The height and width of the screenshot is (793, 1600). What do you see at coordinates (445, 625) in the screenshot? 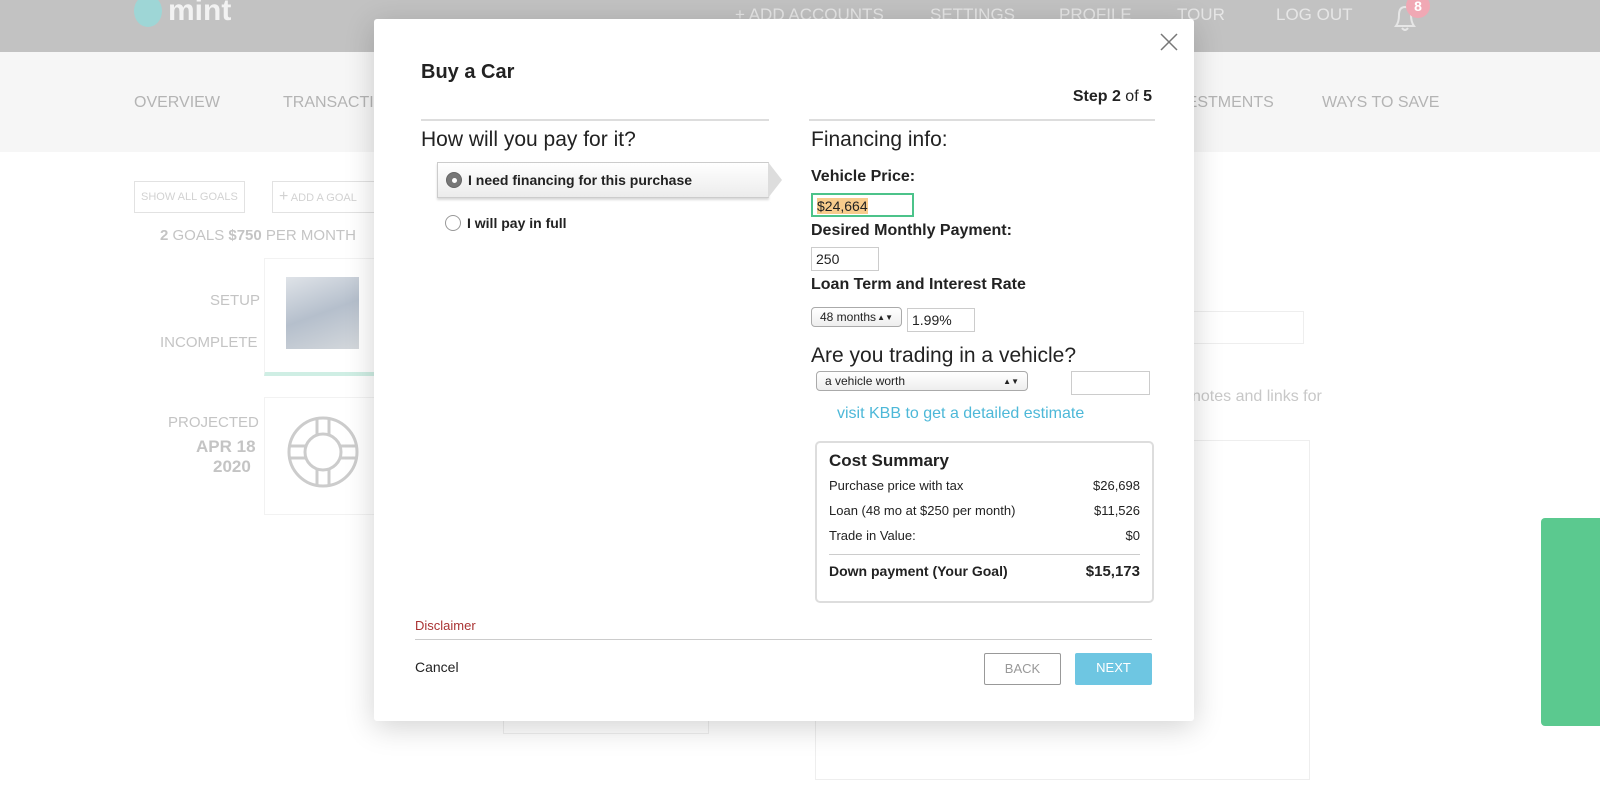
I see `disclaimer-link: Disclaimer` at bounding box center [445, 625].